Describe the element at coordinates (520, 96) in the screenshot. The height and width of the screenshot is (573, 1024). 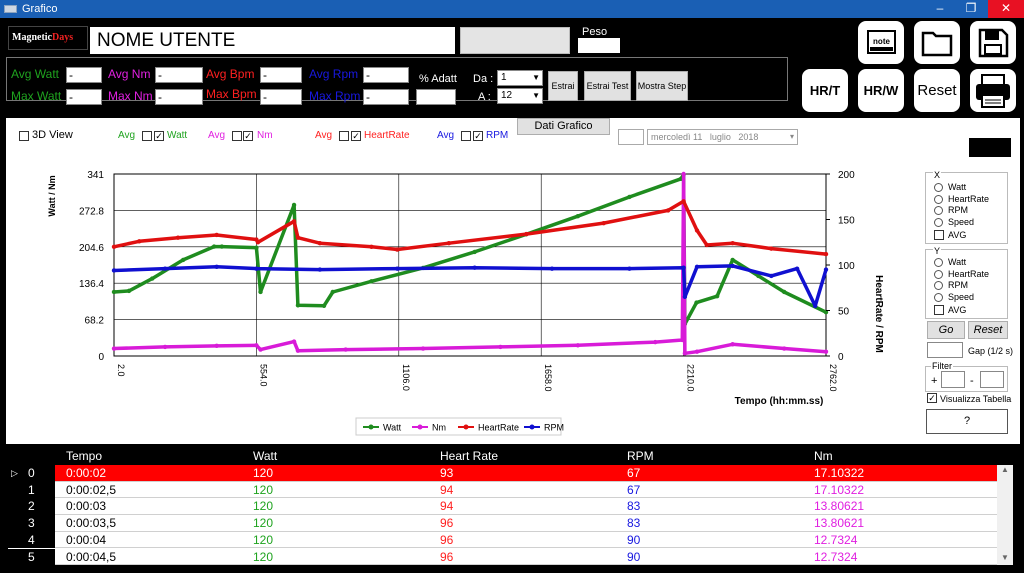
I see `a-select: 12 ▼` at that location.